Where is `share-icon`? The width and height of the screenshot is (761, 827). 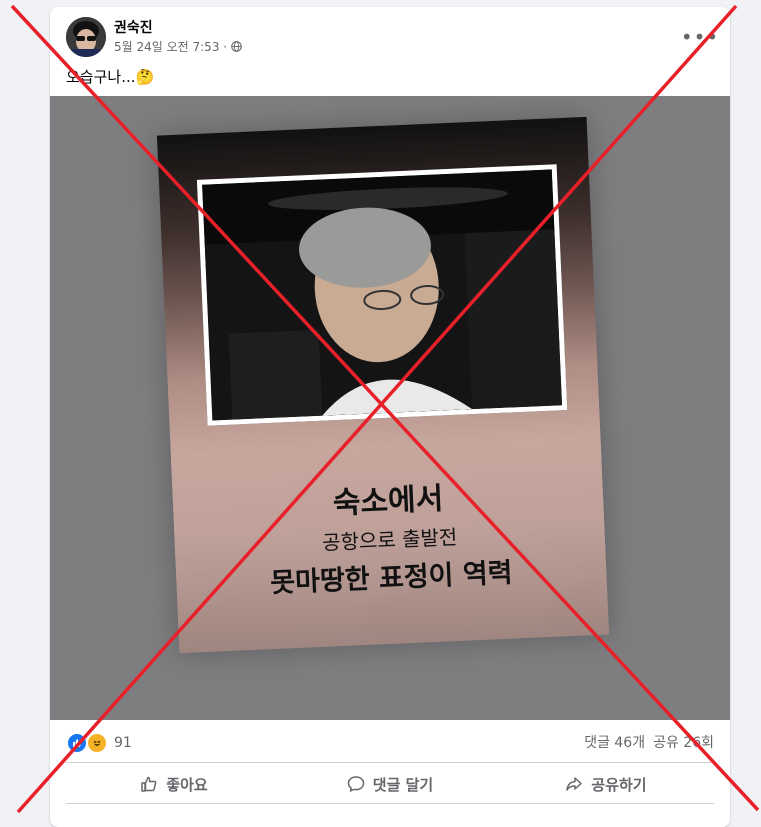 share-icon is located at coordinates (574, 784).